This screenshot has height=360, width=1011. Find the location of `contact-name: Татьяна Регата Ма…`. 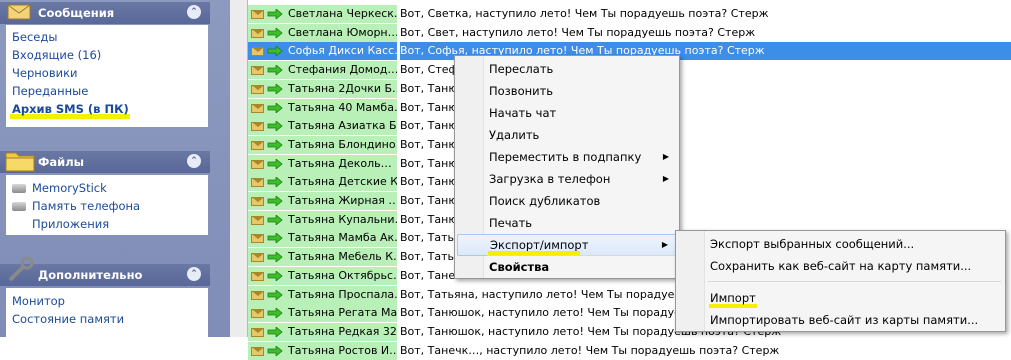

contact-name: Татьяна Регата Ма… is located at coordinates (341, 313).